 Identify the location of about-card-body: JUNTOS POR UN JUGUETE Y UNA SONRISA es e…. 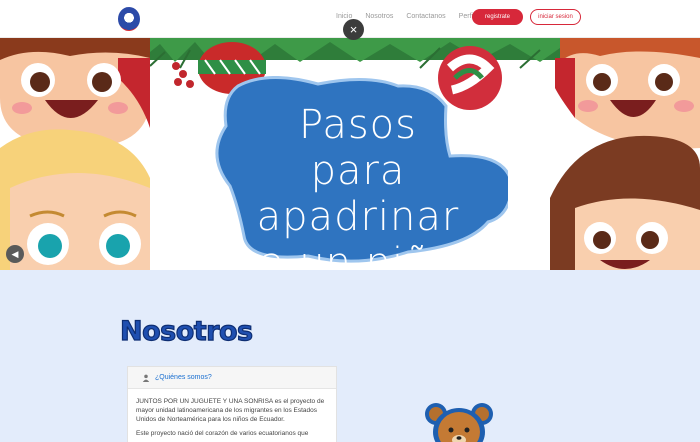
(232, 413).